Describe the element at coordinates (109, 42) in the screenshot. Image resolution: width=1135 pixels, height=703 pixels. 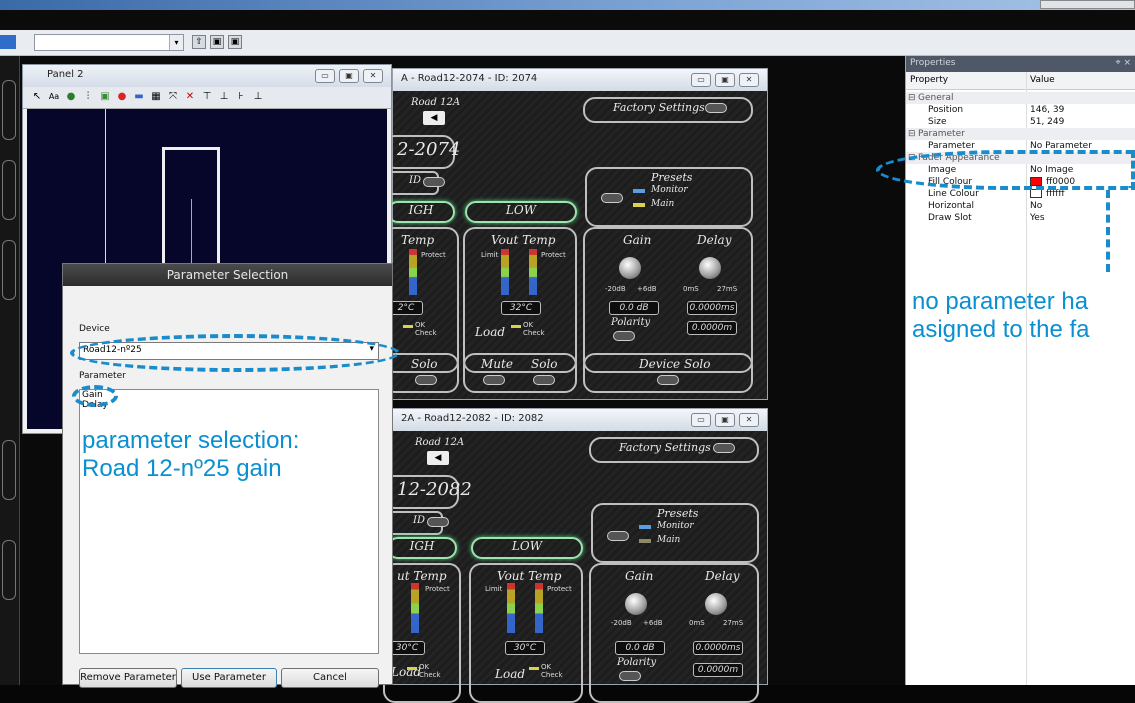
I see `toolbar-combo: ▾` at that location.